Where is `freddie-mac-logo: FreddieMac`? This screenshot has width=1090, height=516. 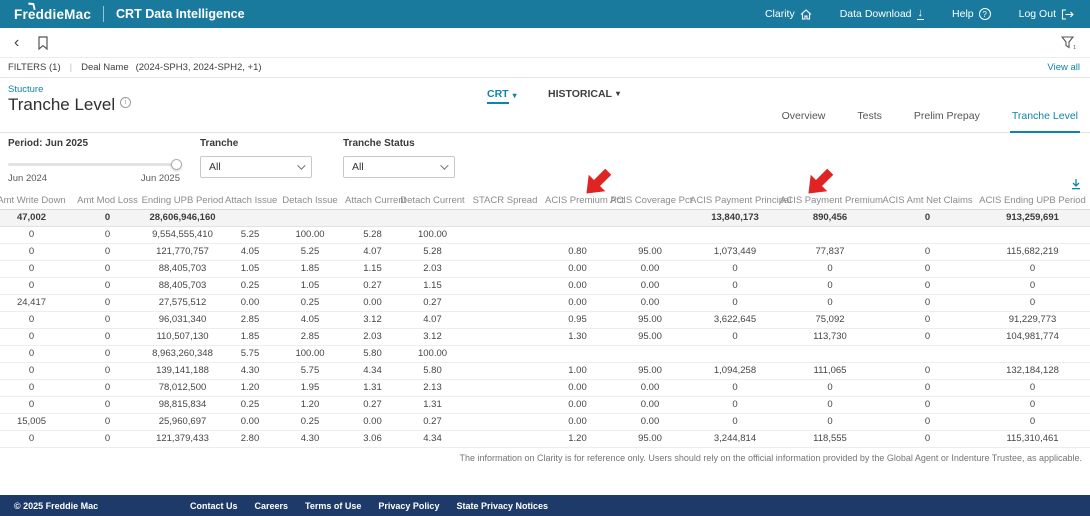
freddie-mac-logo: FreddieMac is located at coordinates (45, 14).